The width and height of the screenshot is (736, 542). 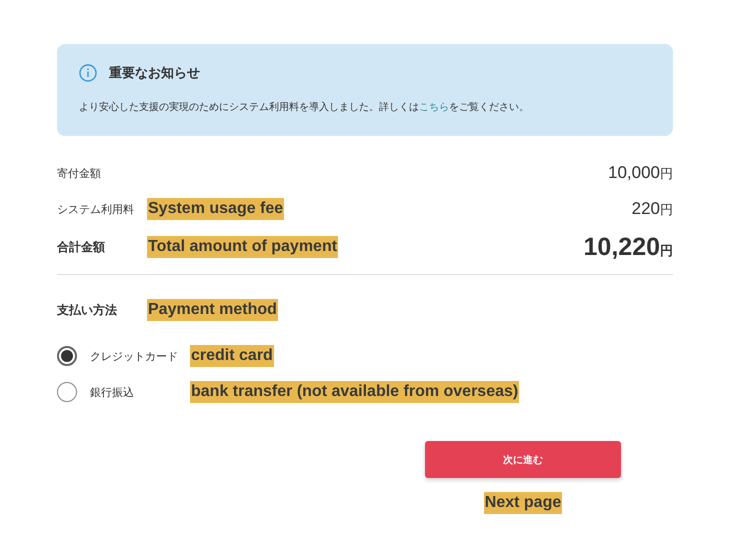 What do you see at coordinates (232, 356) in the screenshot?
I see `annotation-label: credit card` at bounding box center [232, 356].